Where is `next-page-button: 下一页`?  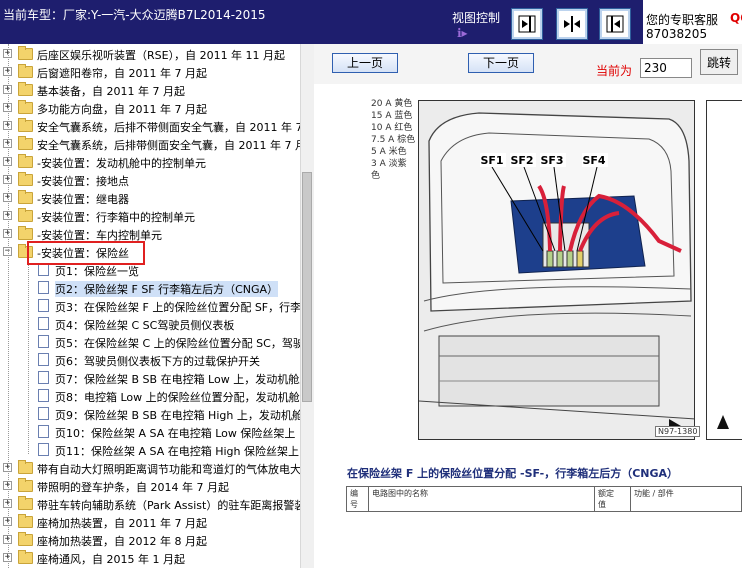 next-page-button: 下一页 is located at coordinates (501, 63).